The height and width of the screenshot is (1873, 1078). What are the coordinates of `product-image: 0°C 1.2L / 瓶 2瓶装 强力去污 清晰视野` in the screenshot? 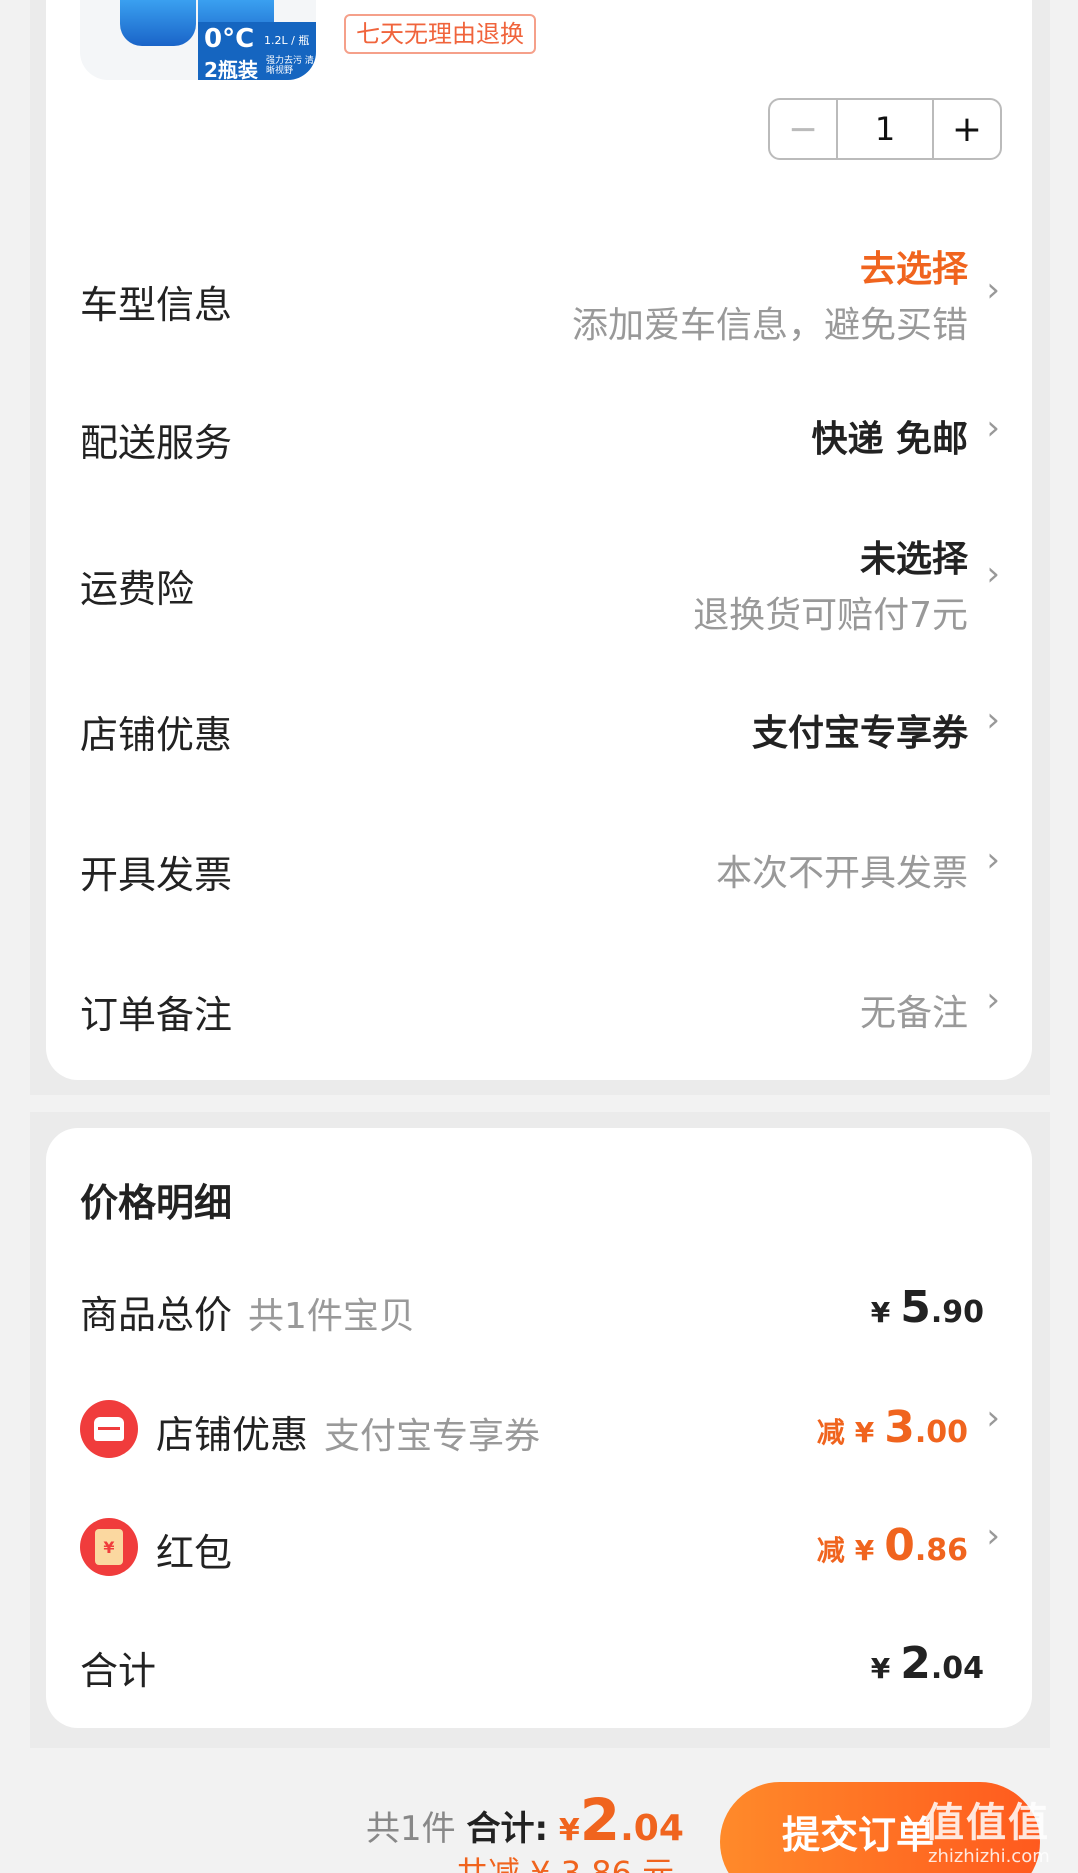 It's located at (198, 40).